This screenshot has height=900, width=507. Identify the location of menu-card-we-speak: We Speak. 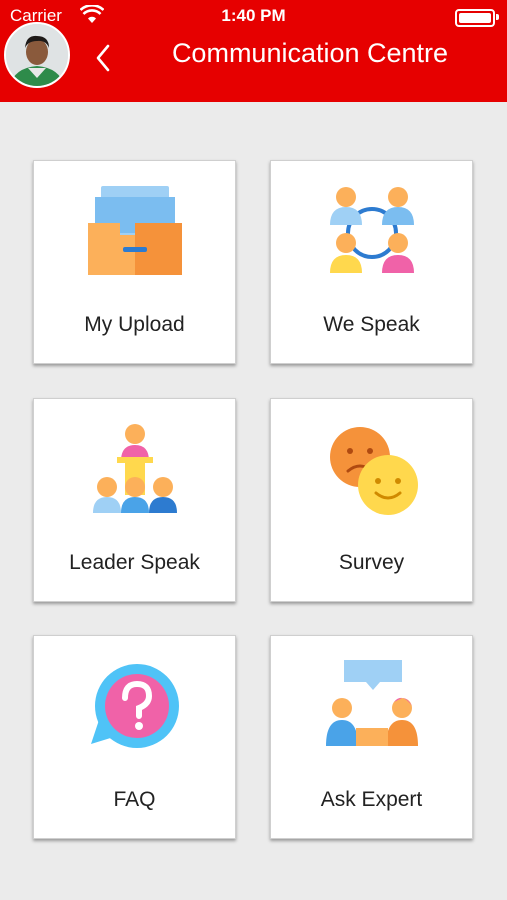
(371, 262).